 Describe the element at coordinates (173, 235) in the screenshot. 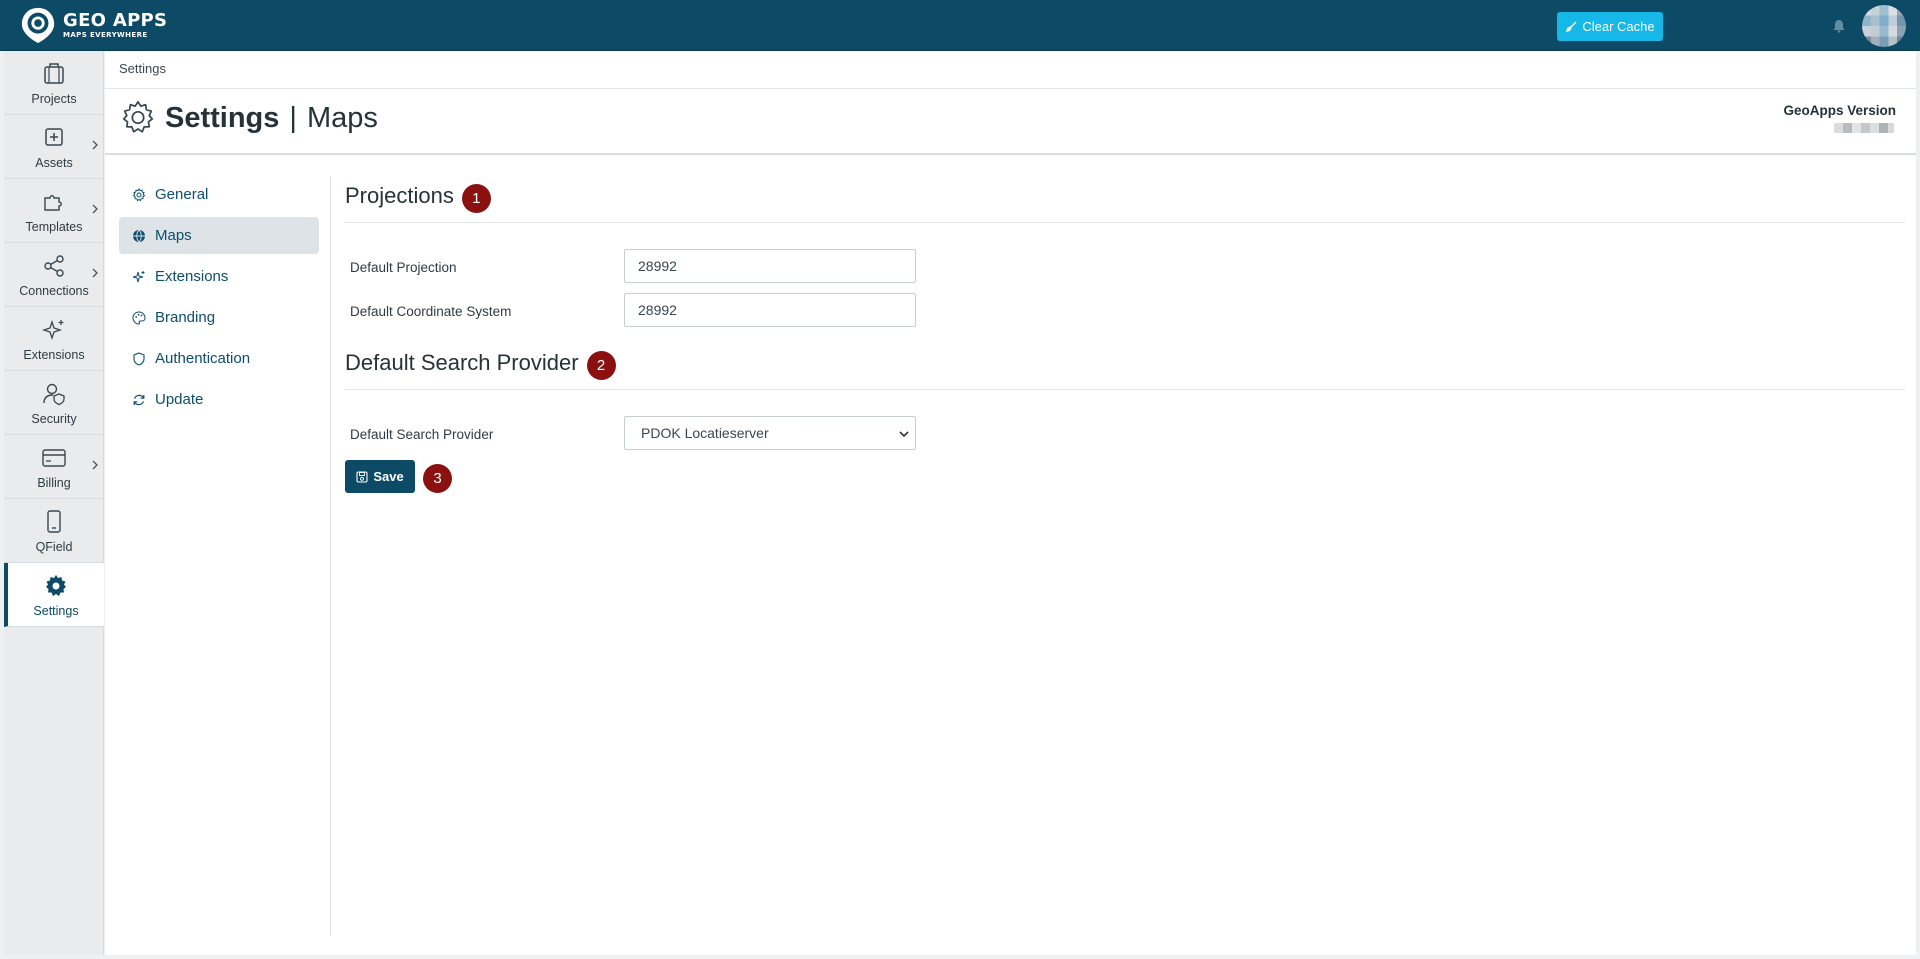

I see `submenu-label-maps: Maps` at that location.